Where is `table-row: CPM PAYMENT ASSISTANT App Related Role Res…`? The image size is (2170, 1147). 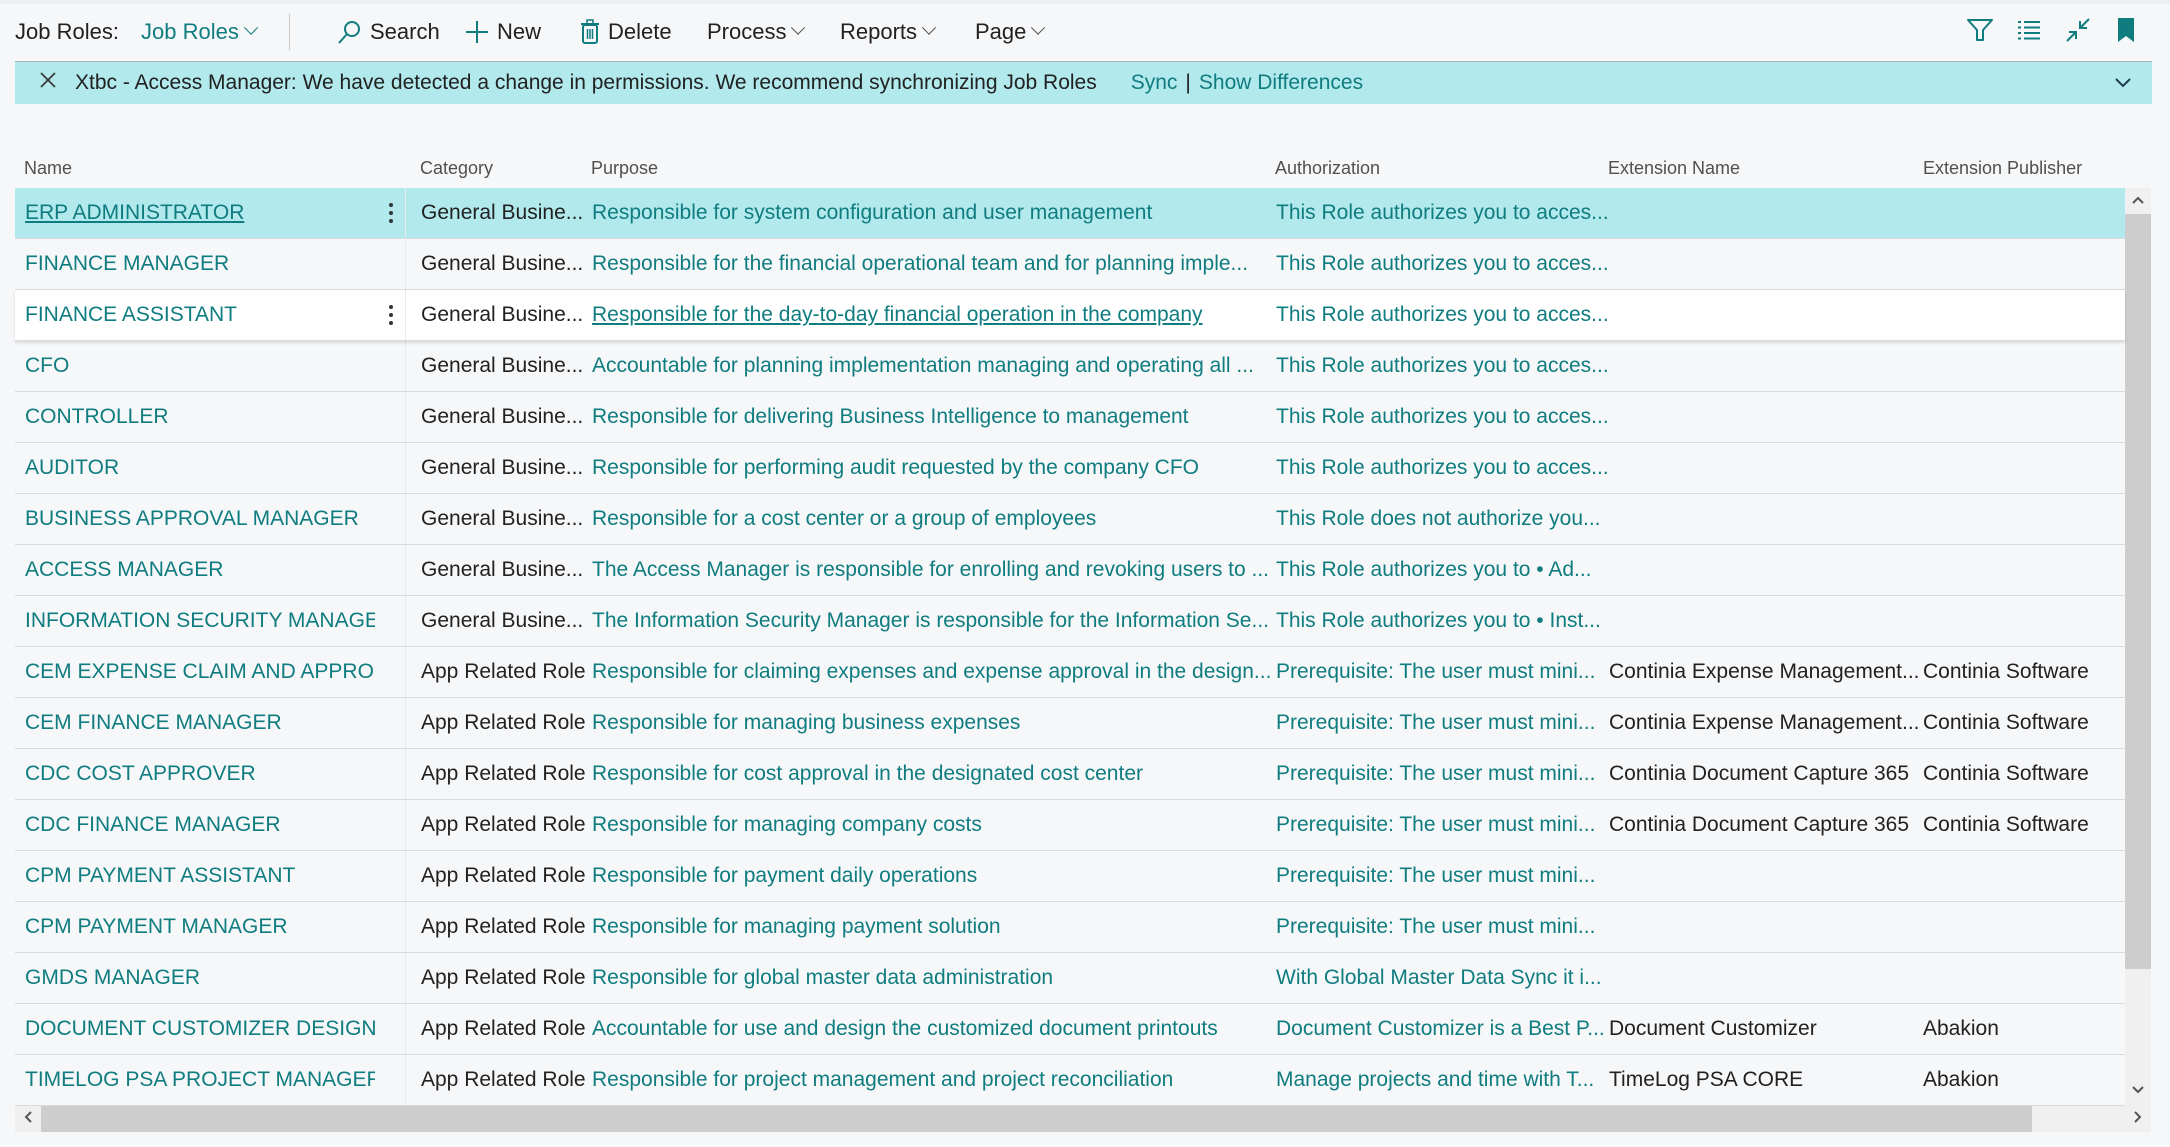 table-row: CPM PAYMENT ASSISTANT App Related Role Res… is located at coordinates (1070, 876).